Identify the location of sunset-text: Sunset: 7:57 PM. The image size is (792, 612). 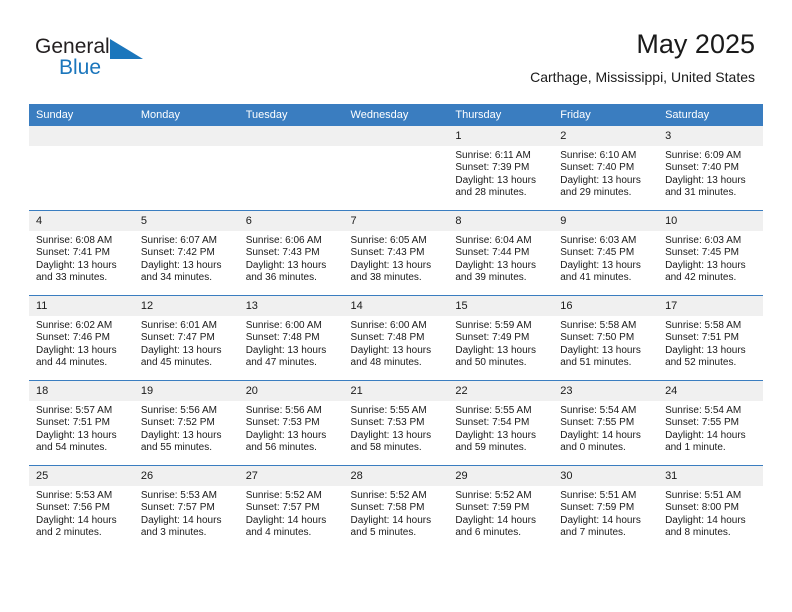
(282, 508).